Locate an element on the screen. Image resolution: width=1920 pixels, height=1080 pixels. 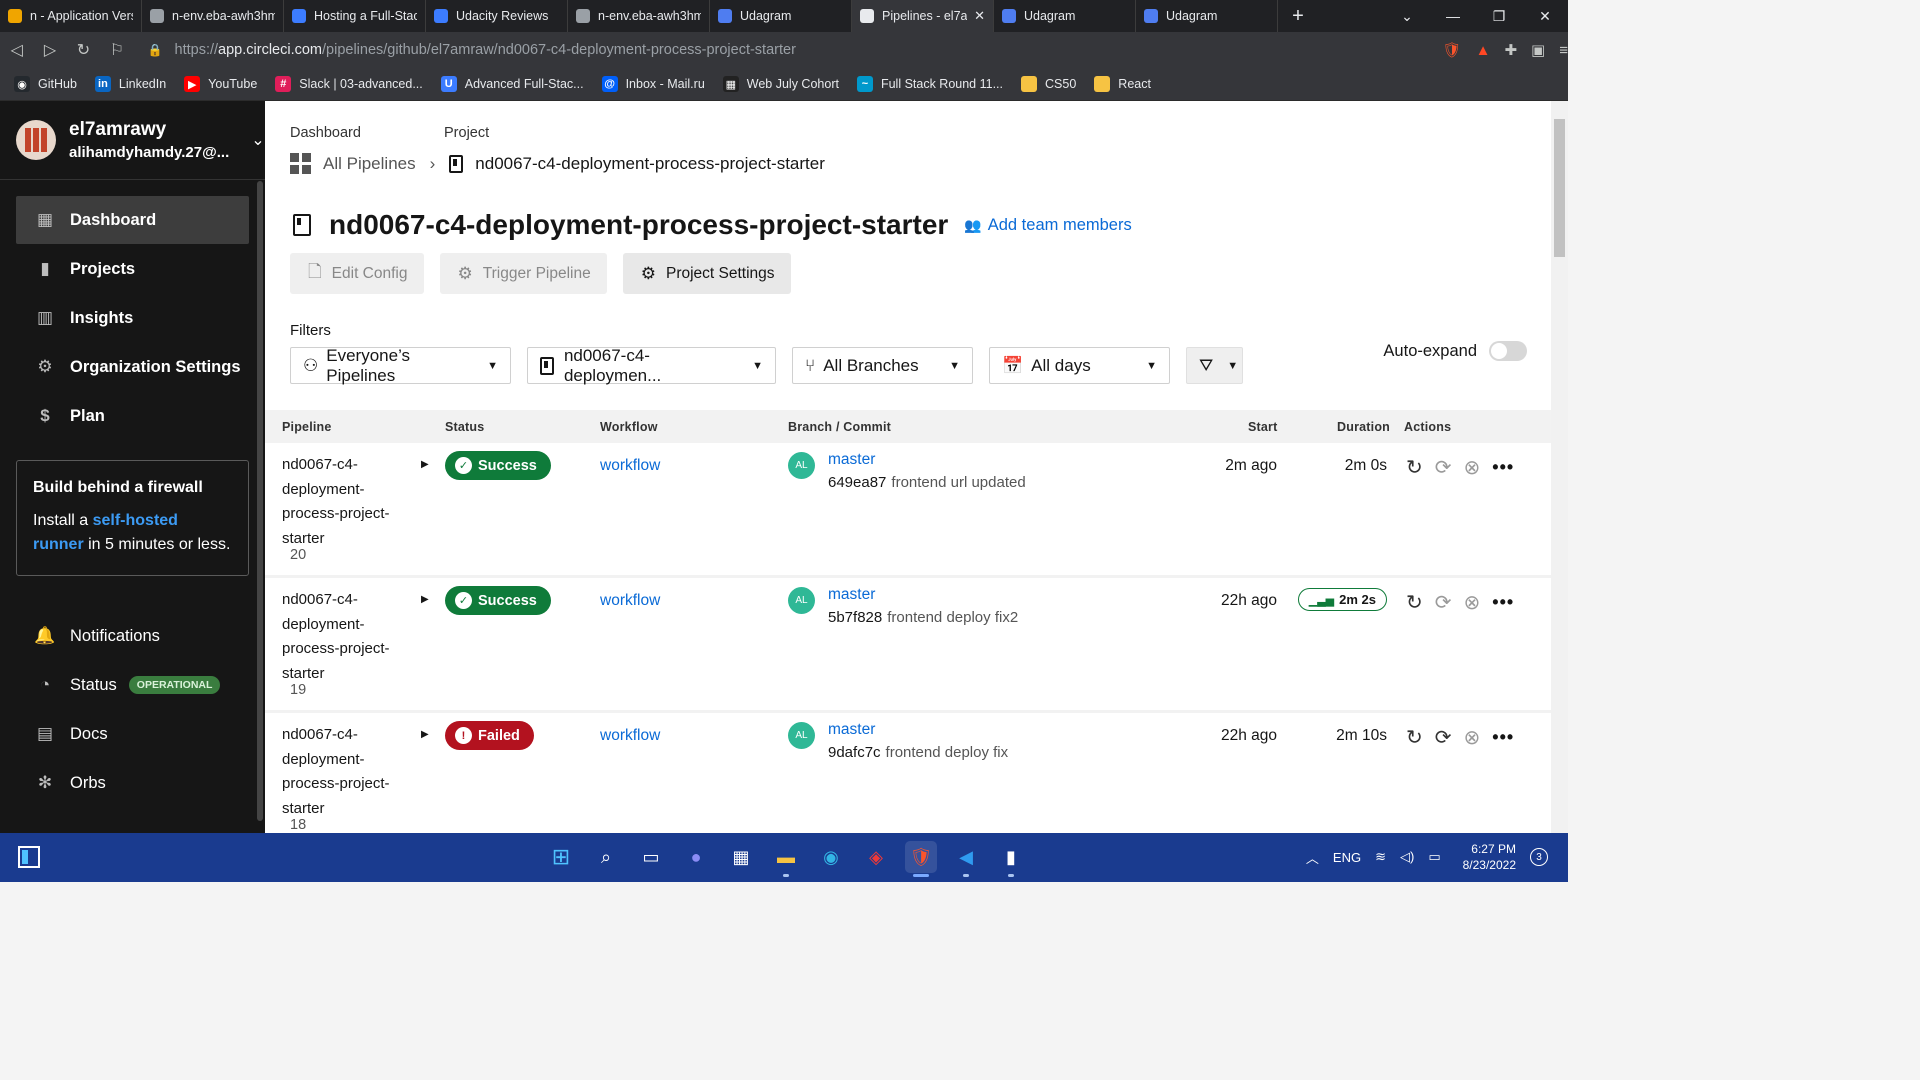
browser-tab: Hosting a Full-Stack is located at coordinates (355, 16).